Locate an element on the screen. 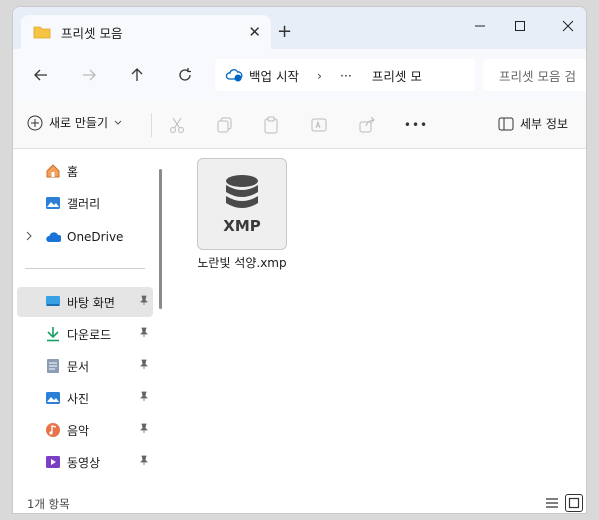 This screenshot has width=599, height=520. copy-icon is located at coordinates (225, 125).